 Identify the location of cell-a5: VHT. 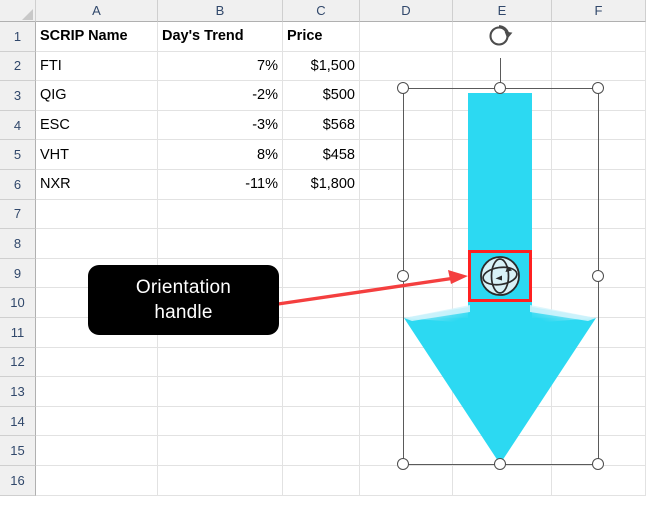
(97, 155).